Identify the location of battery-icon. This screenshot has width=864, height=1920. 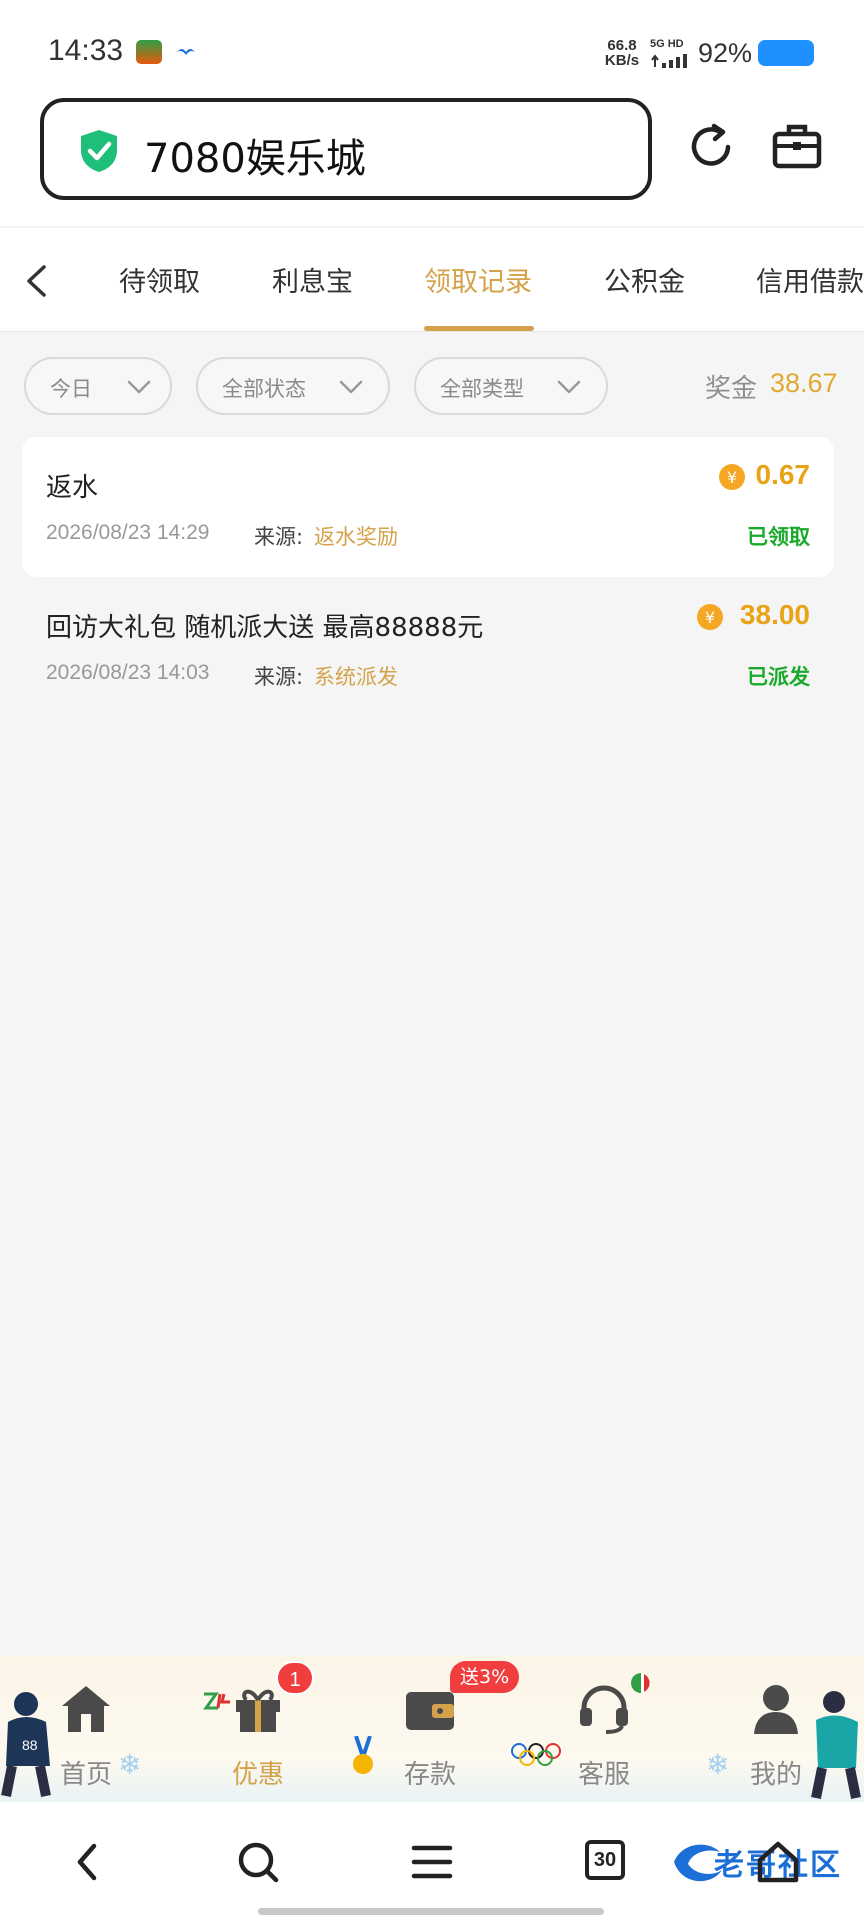
(786, 53).